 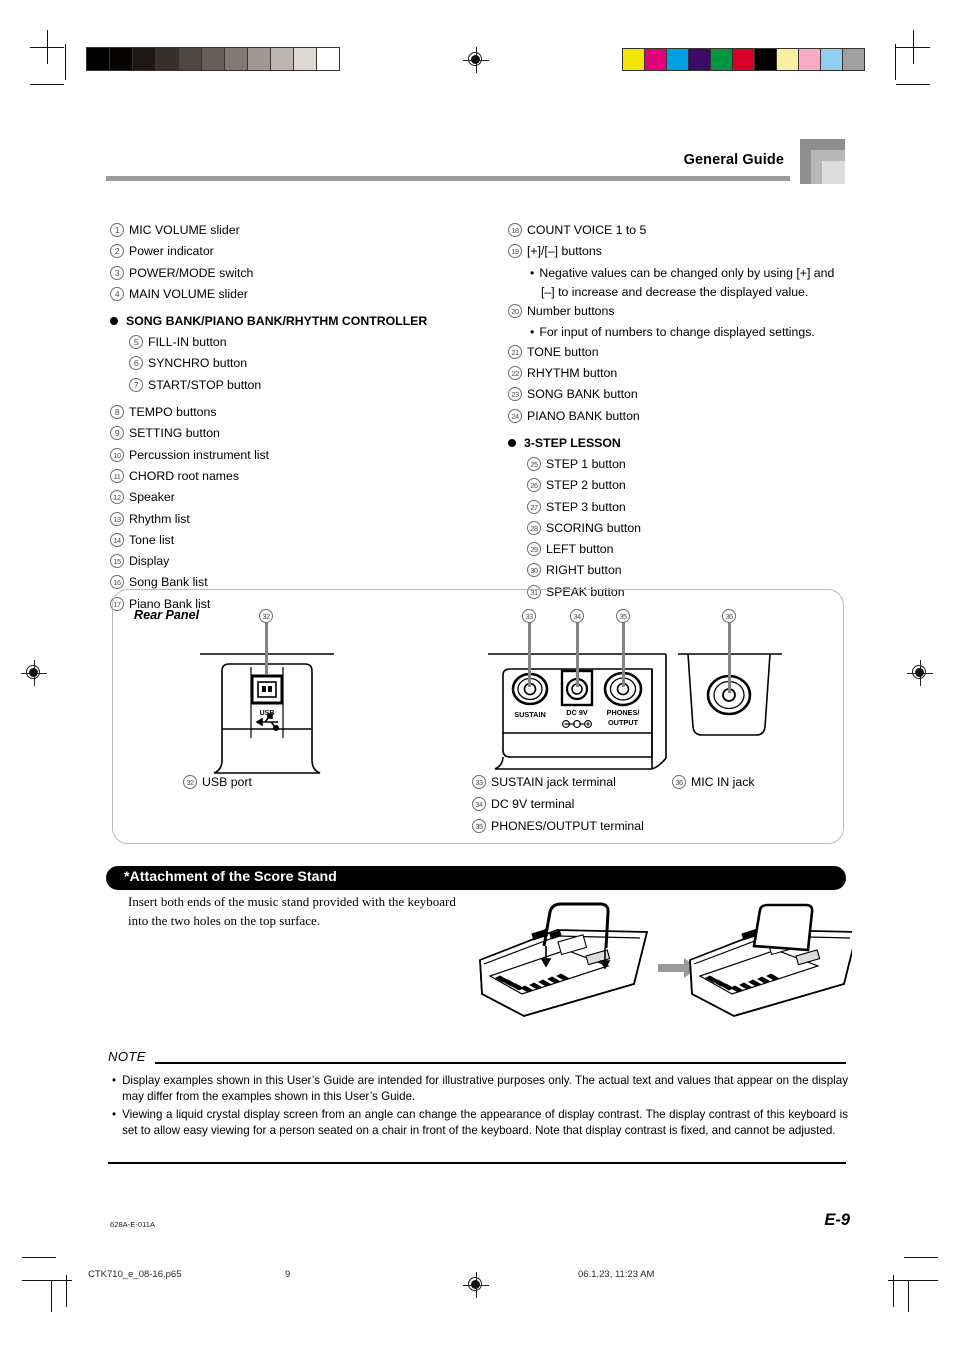 I want to click on item-number-23: 23, so click(x=515, y=394).